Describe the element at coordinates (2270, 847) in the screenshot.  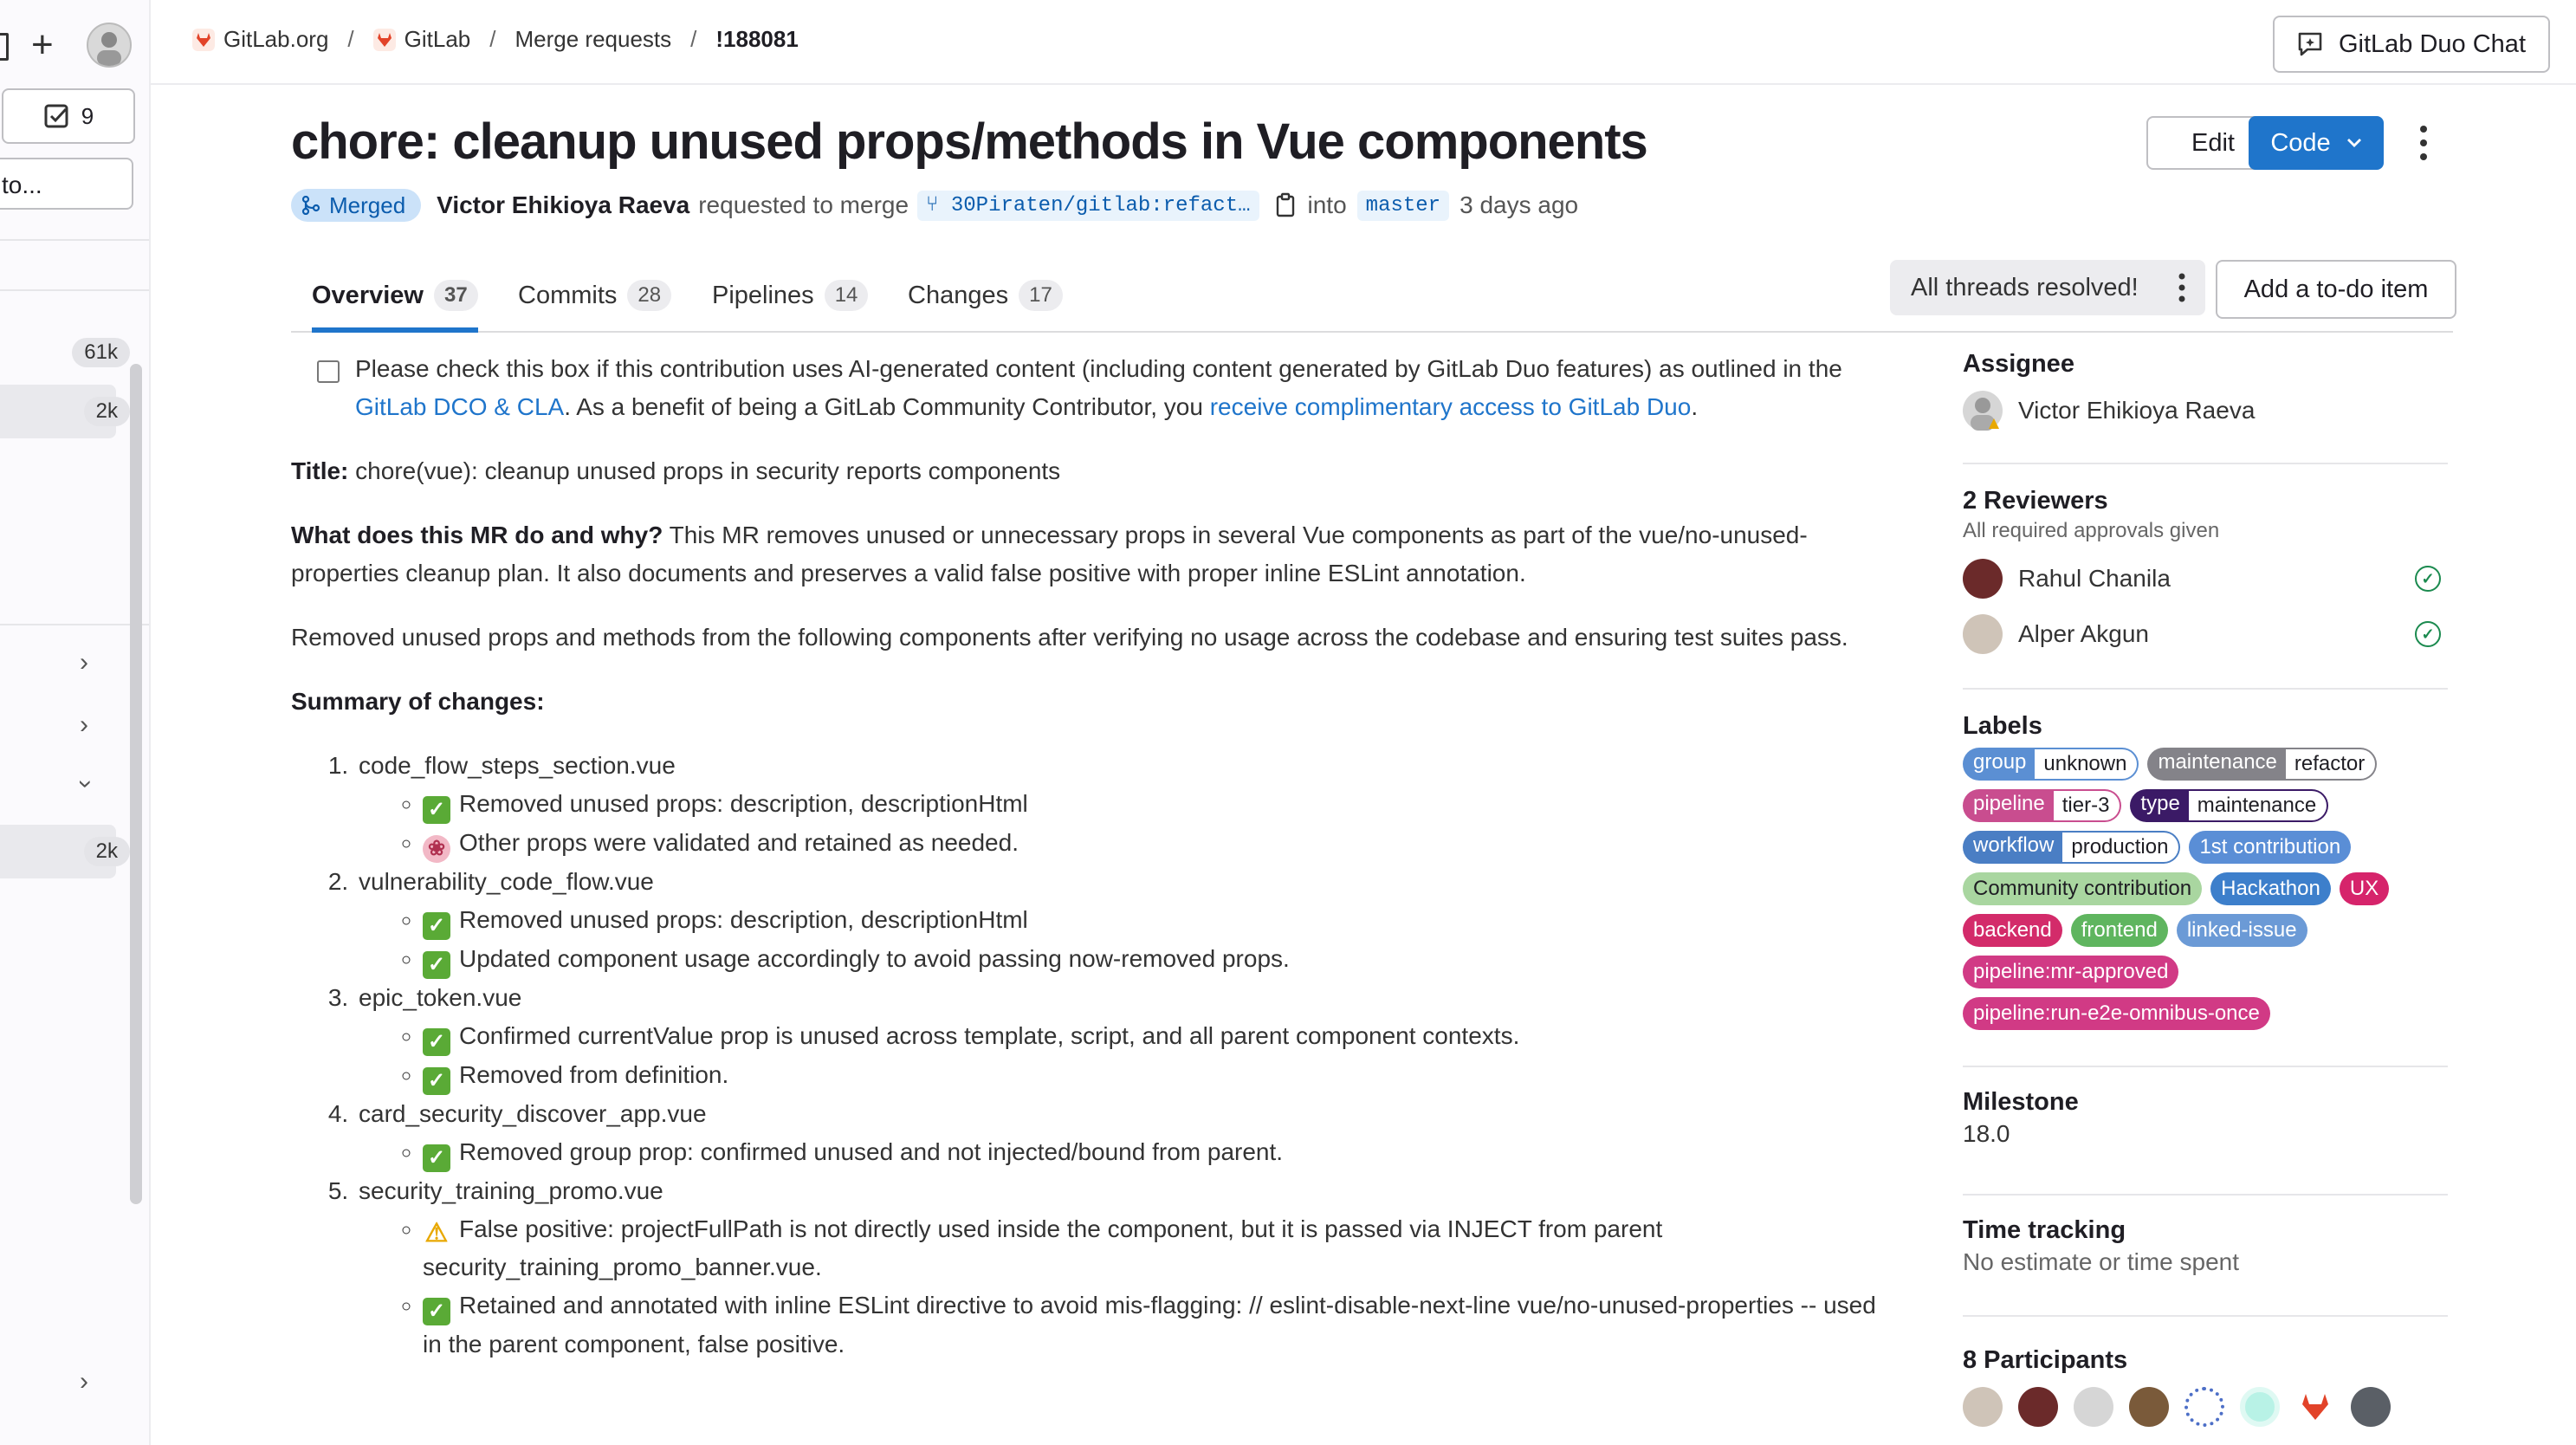
I see `label-chip: 1st contribution` at that location.